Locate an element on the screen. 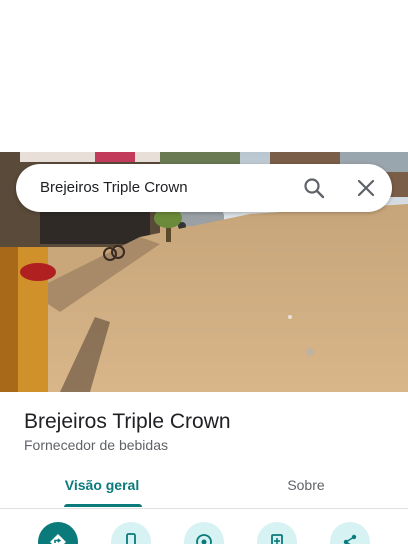 This screenshot has height=544, width=408. nearby-button is located at coordinates (204, 533).